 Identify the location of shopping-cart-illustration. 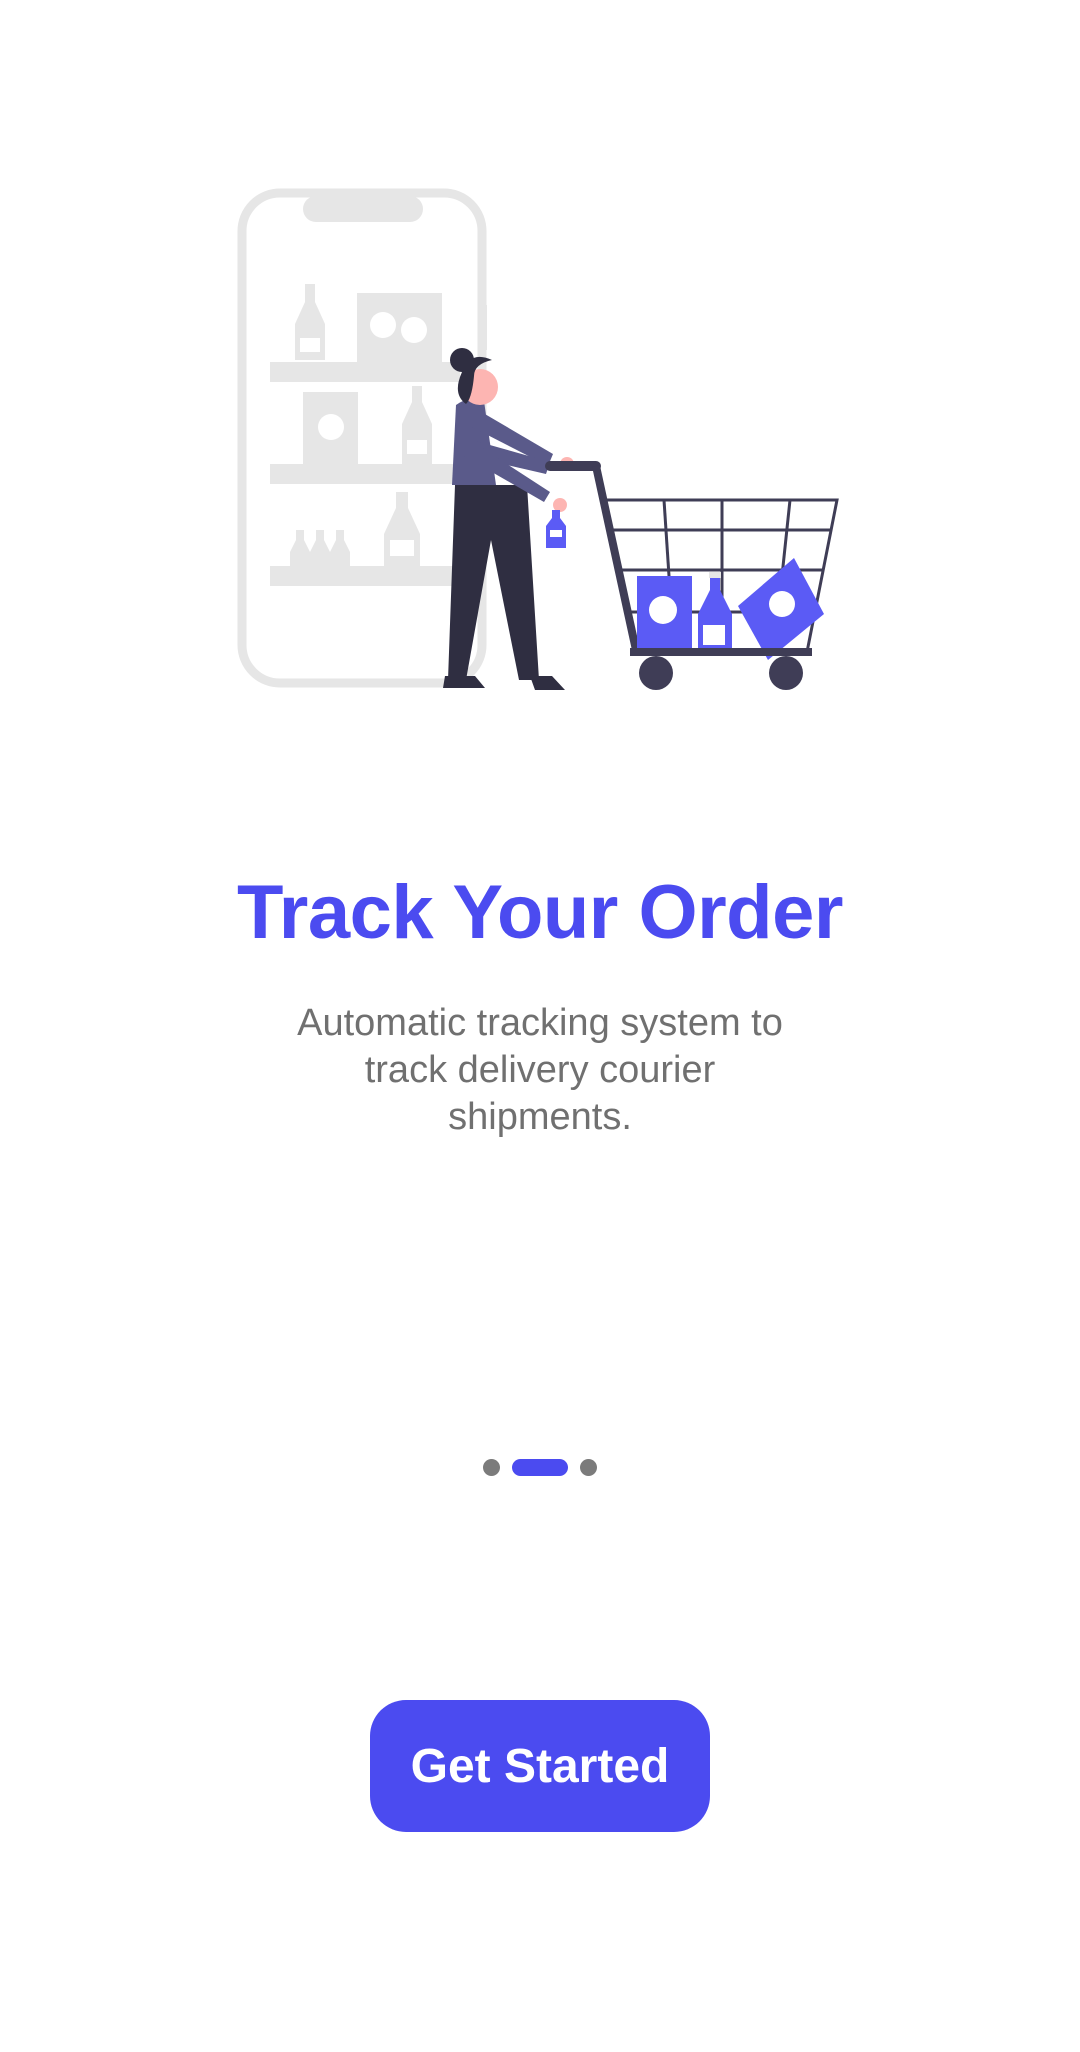
(538, 439).